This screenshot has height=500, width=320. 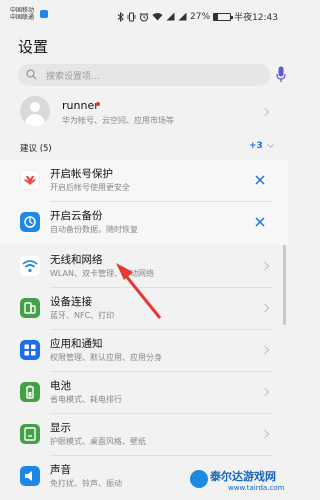 What do you see at coordinates (30, 350) in the screenshot?
I see `apps-icon` at bounding box center [30, 350].